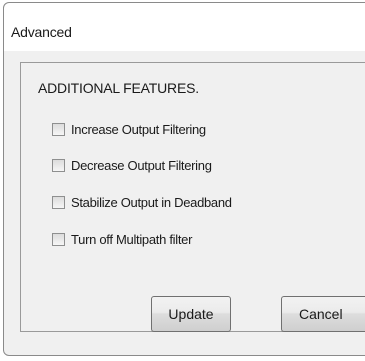 Image resolution: width=365 pixels, height=361 pixels. What do you see at coordinates (58, 202) in the screenshot?
I see `checkbox-stabilize-output-deadband` at bounding box center [58, 202].